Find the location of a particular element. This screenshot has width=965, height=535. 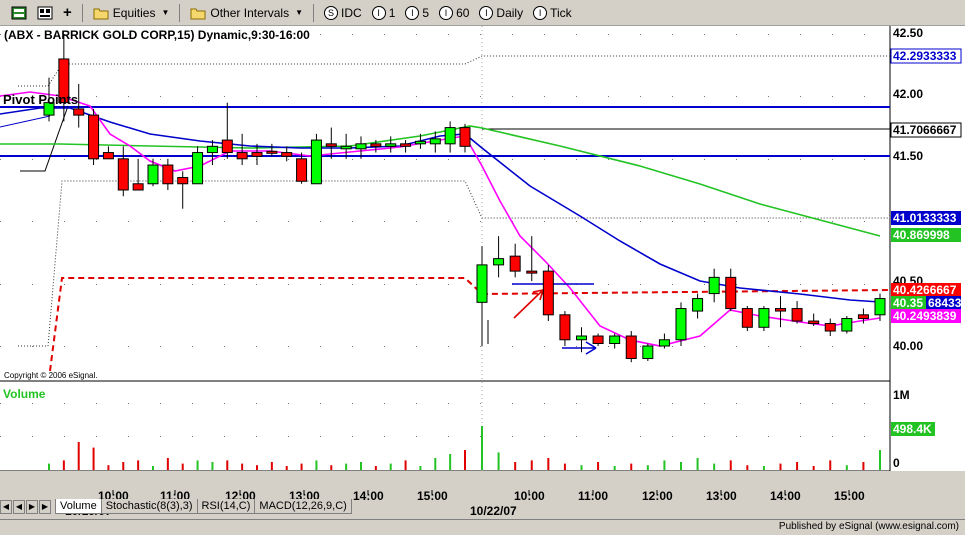

equities-dropdown: Equities ▼ is located at coordinates (131, 13).